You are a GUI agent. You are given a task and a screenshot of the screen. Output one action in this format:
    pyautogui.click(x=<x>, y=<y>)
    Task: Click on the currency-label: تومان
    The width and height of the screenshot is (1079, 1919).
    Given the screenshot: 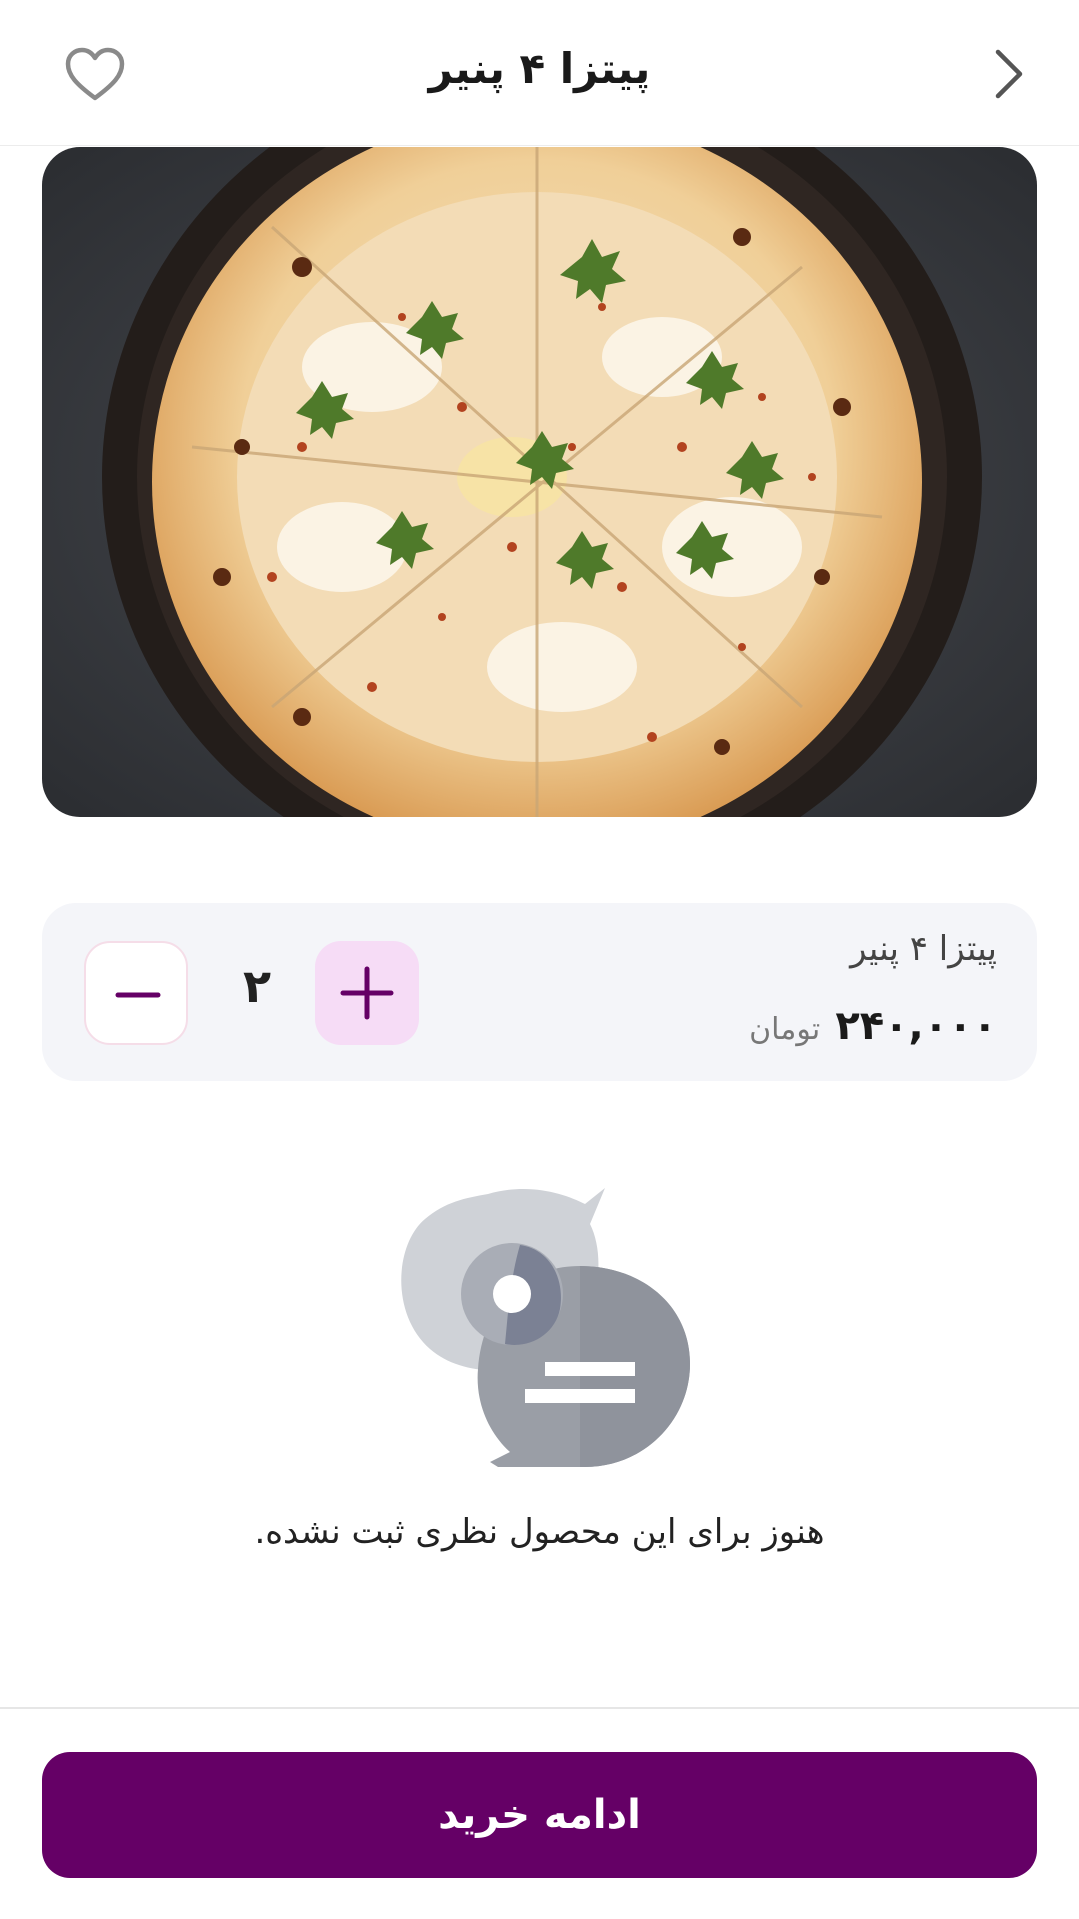 What is the action you would take?
    pyautogui.click(x=785, y=1029)
    